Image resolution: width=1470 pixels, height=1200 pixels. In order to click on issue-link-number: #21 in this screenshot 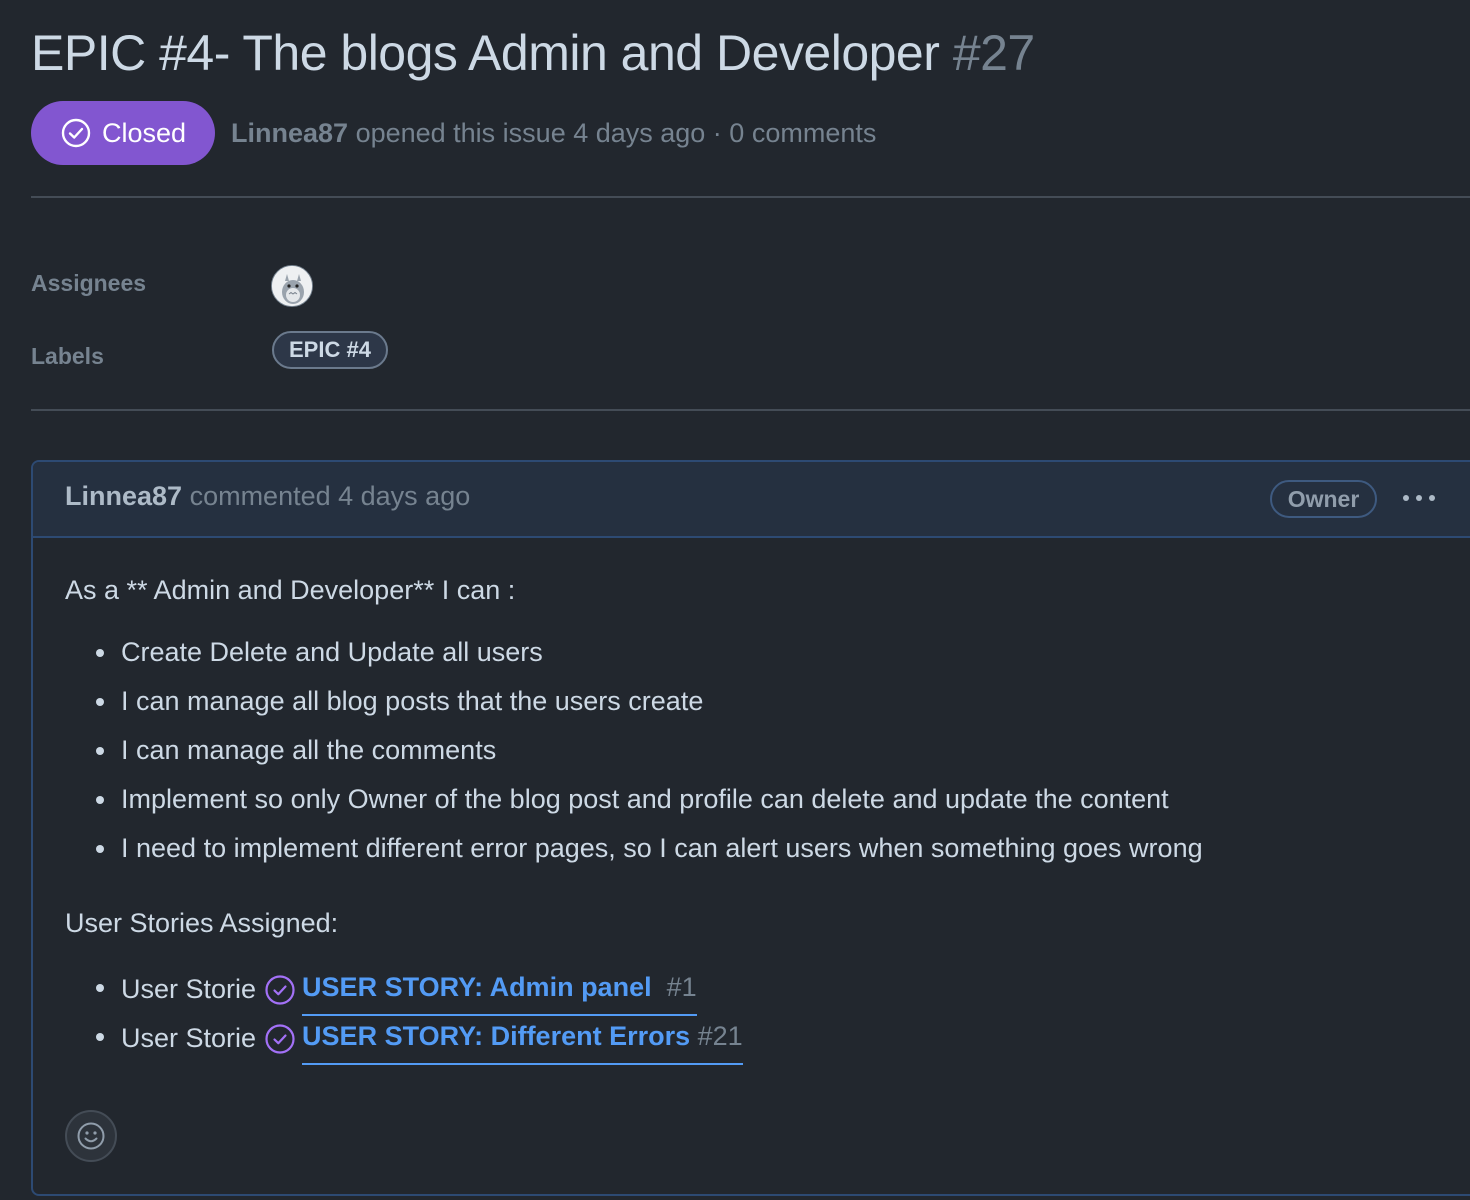, I will do `click(720, 1036)`.